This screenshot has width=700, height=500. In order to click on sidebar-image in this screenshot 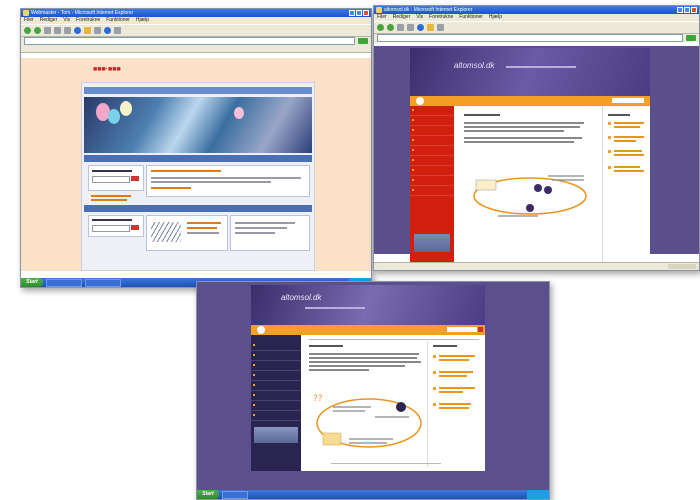, I will do `click(276, 435)`.